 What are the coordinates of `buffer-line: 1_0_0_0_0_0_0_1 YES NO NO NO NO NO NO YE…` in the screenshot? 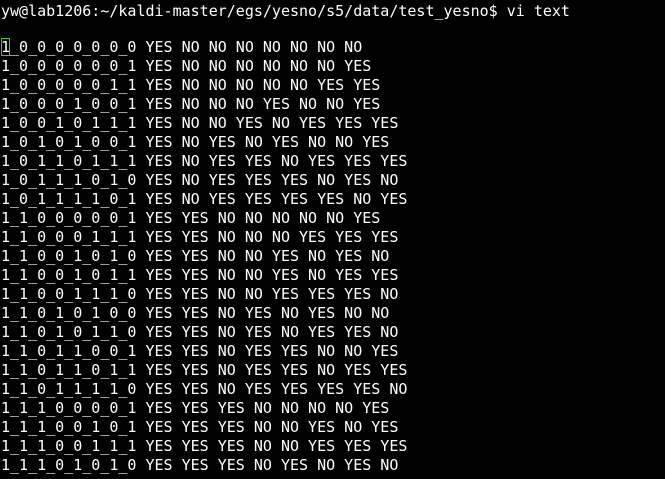 It's located at (186, 66).